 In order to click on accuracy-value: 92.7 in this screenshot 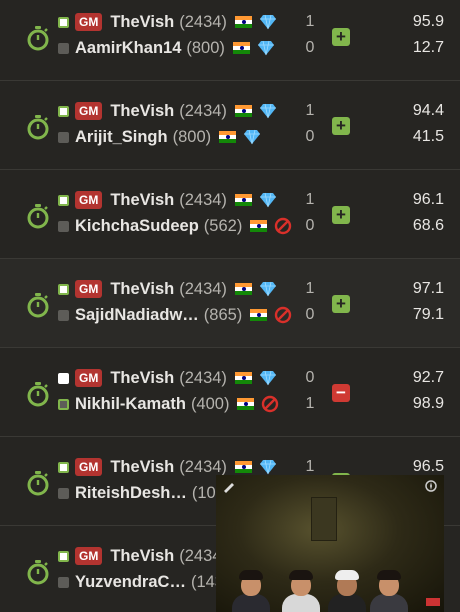, I will do `click(428, 377)`.